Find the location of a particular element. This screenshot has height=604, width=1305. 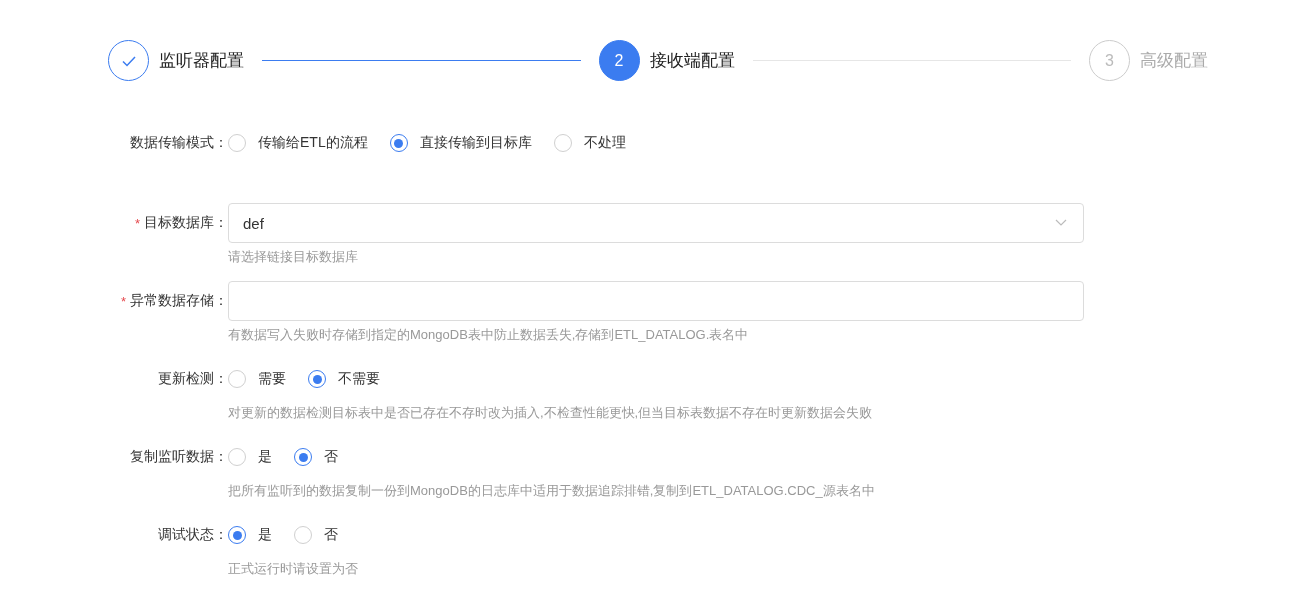

radio-option: 不处理 is located at coordinates (589, 143).